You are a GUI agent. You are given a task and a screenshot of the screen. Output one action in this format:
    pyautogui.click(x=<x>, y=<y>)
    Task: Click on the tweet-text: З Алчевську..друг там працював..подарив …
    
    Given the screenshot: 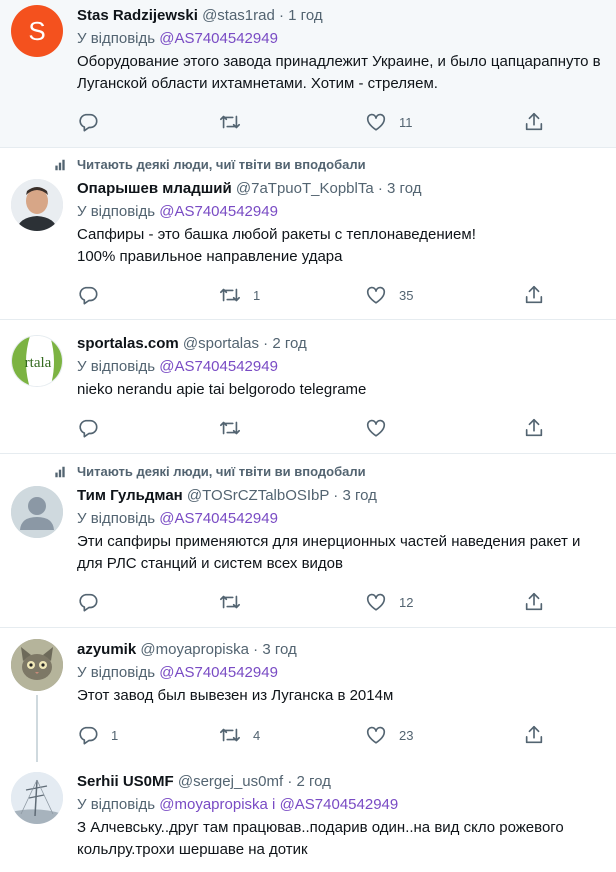 What is the action you would take?
    pyautogui.click(x=320, y=838)
    